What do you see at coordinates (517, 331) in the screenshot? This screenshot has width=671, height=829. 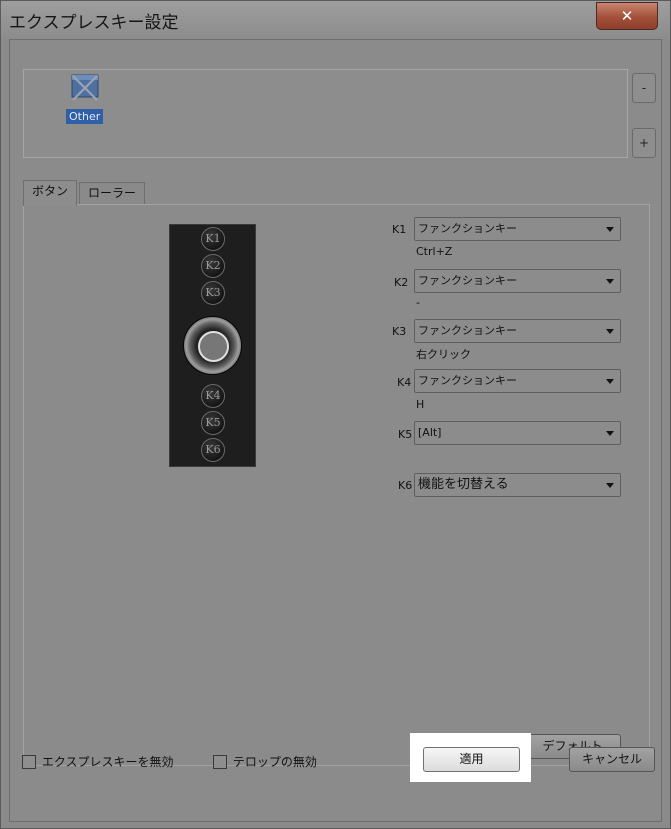 I see `k3-function-dropdown: ファンクションキー` at bounding box center [517, 331].